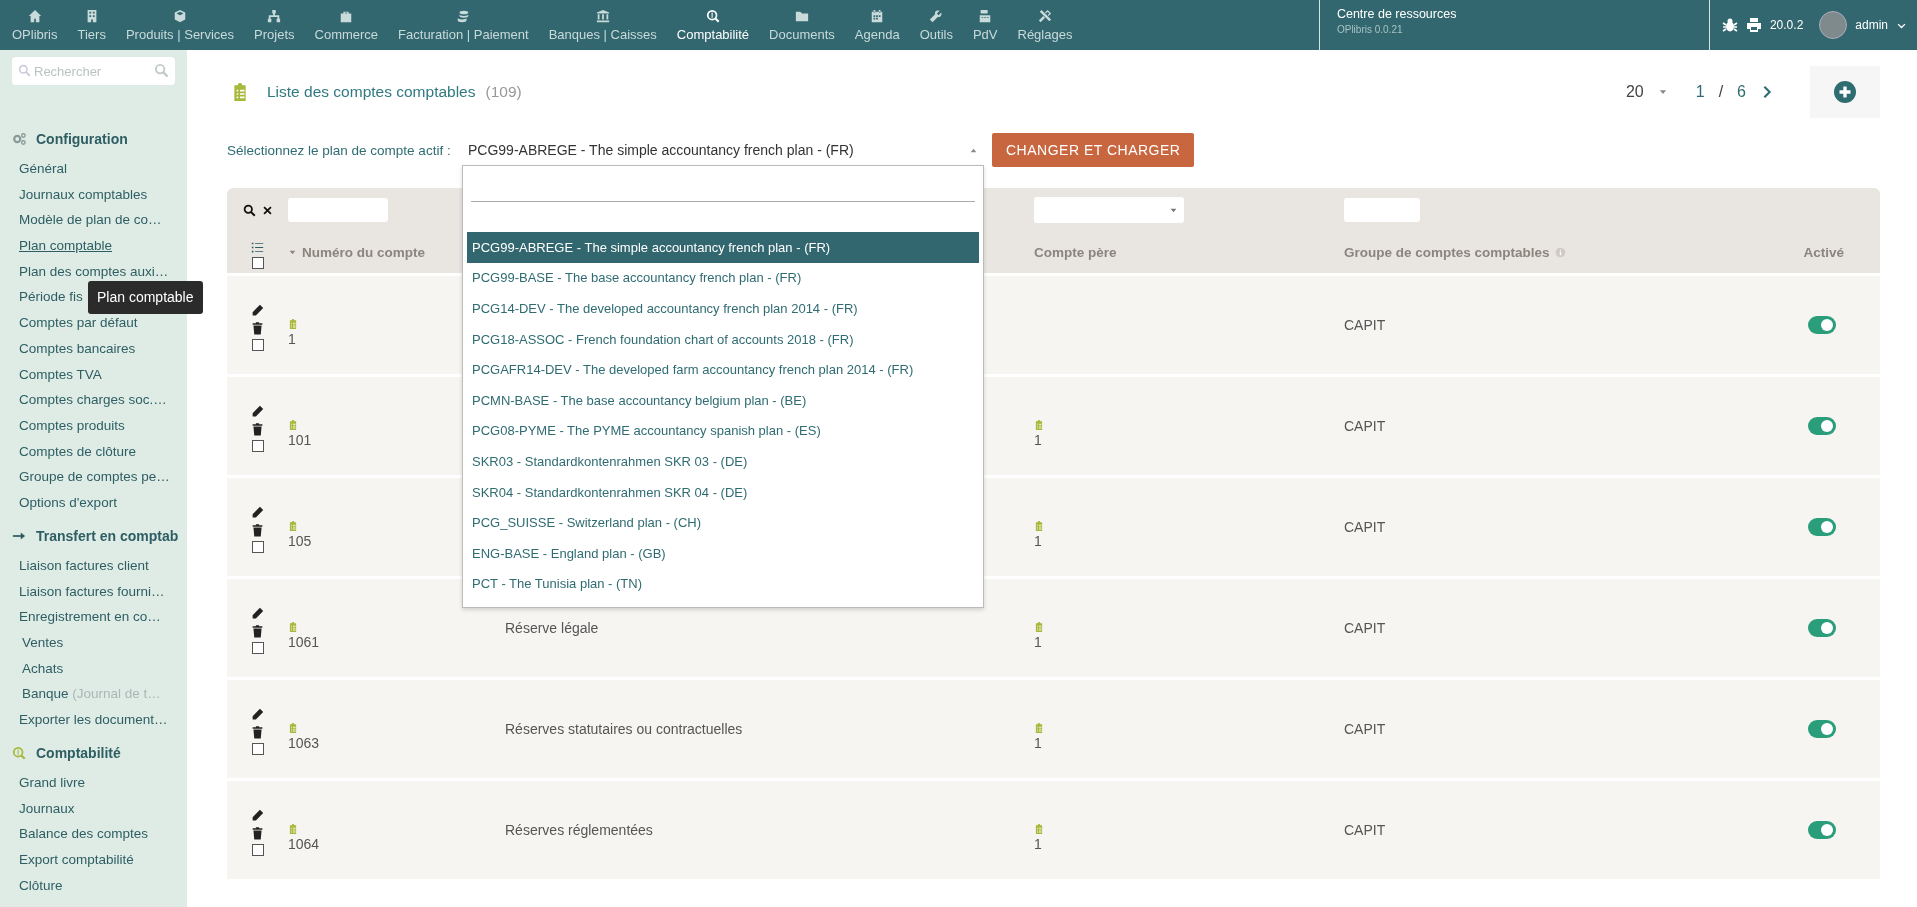  Describe the element at coordinates (97, 885) in the screenshot. I see `sidebar-link: Clôture` at that location.